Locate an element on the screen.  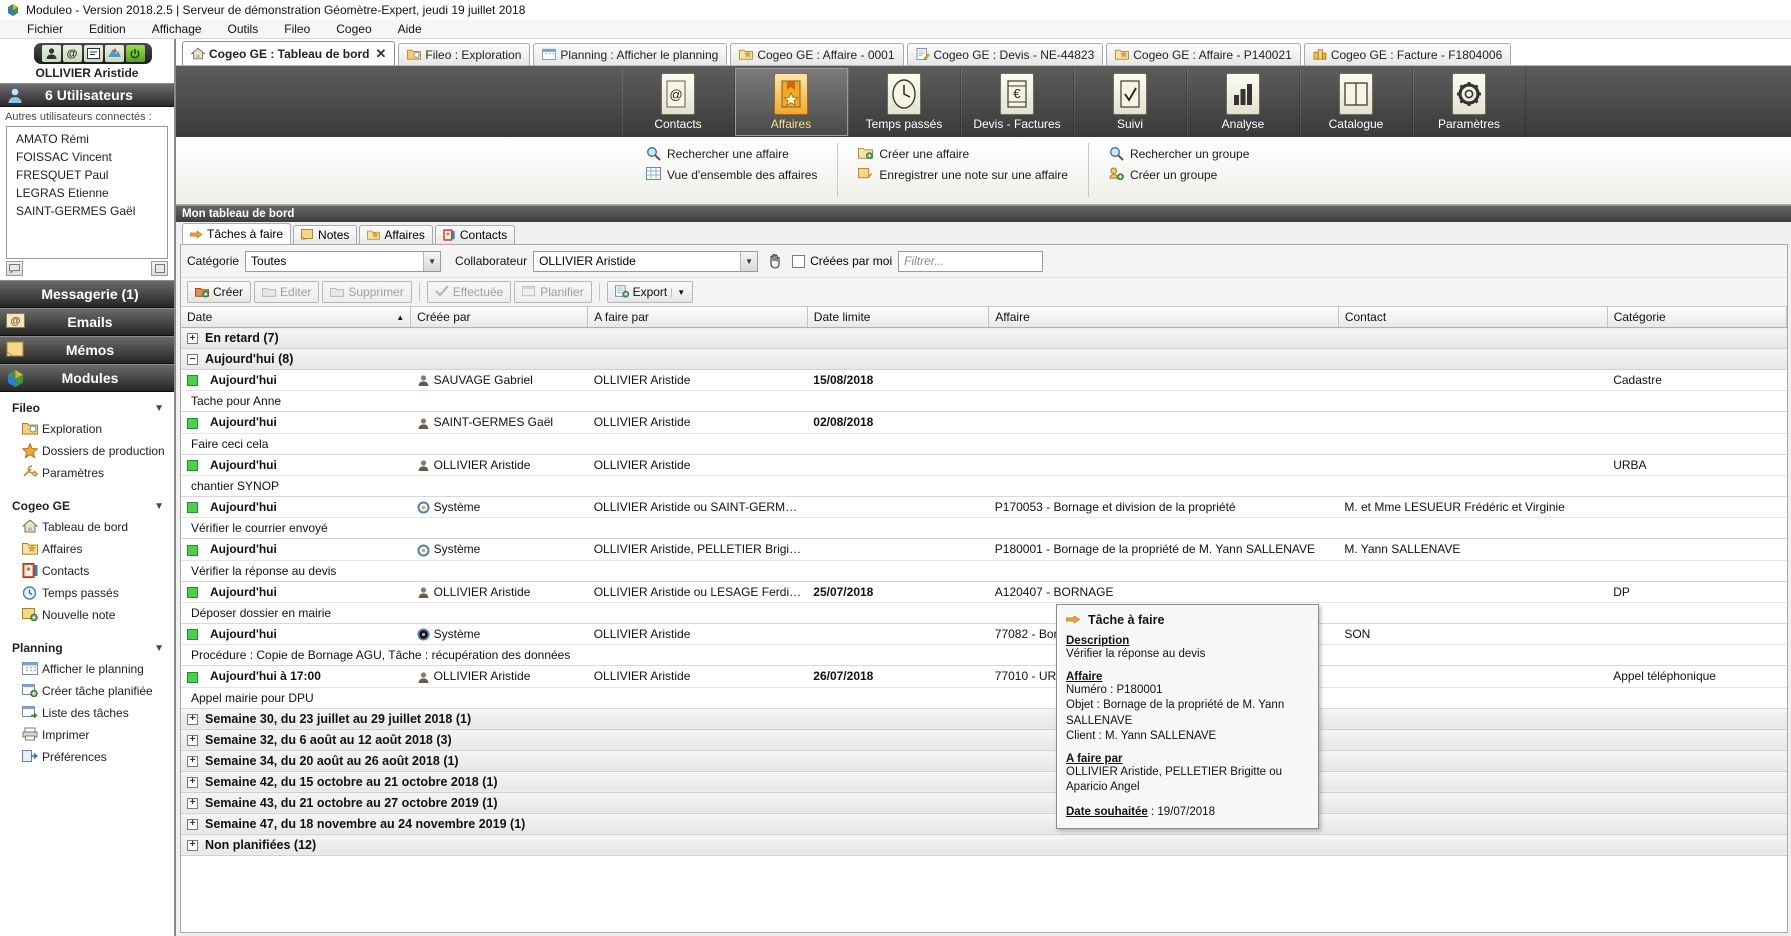
table-row-note: Déposer dossier en mairie is located at coordinates (984, 613).